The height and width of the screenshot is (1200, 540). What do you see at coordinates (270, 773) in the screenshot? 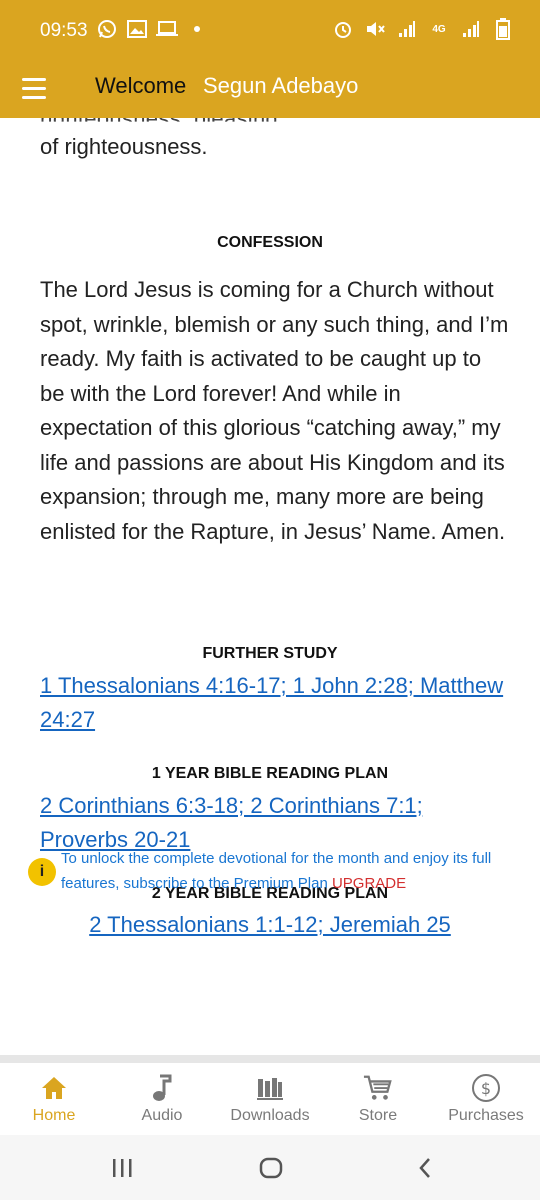
I see `one-year-plan-heading: 1 YEAR BIBLE READING PLAN` at bounding box center [270, 773].